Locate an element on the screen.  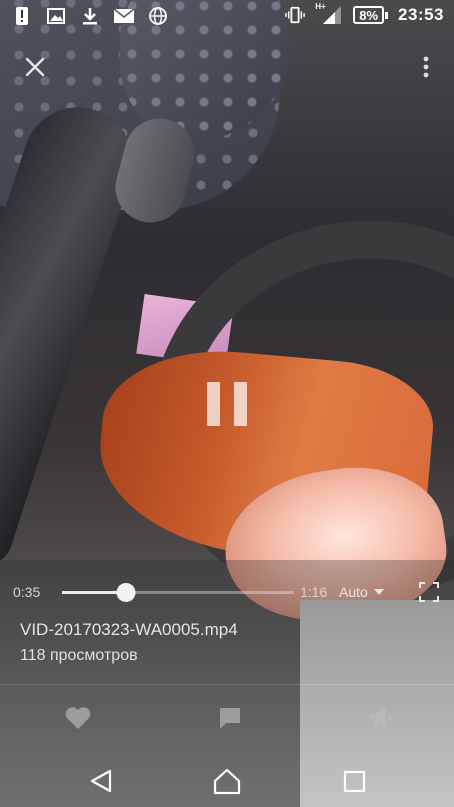
view-count: 118 просмотров is located at coordinates (79, 655).